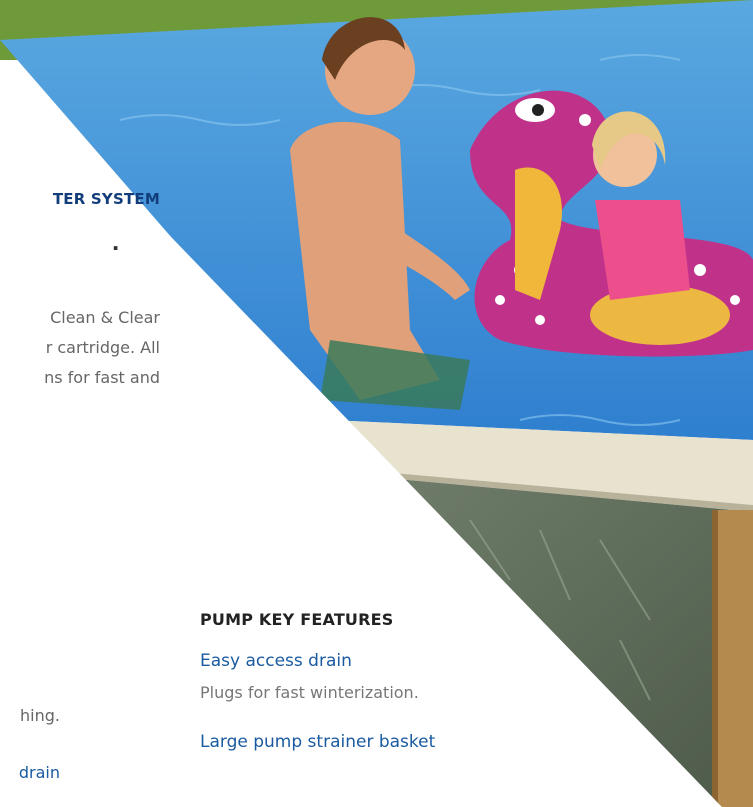 This screenshot has width=753, height=807. Describe the element at coordinates (116, 241) in the screenshot. I see `section-title-fragment: .` at that location.